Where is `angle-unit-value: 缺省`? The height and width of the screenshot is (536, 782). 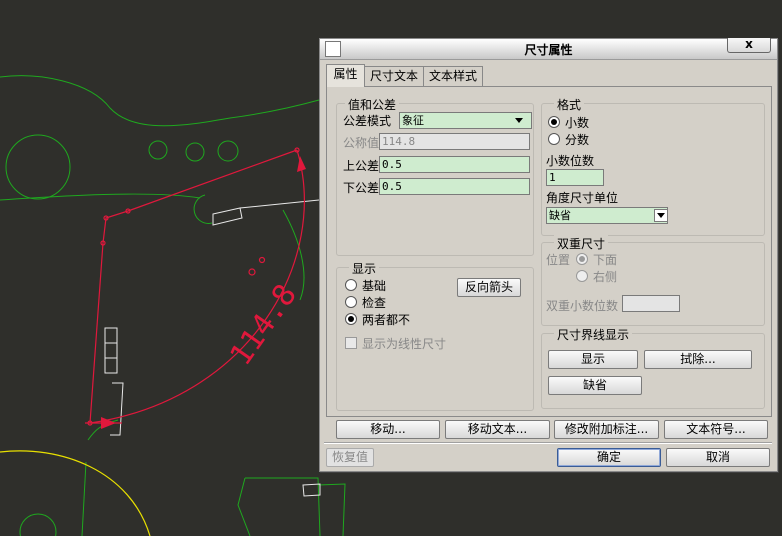 angle-unit-value: 缺省 is located at coordinates (560, 215).